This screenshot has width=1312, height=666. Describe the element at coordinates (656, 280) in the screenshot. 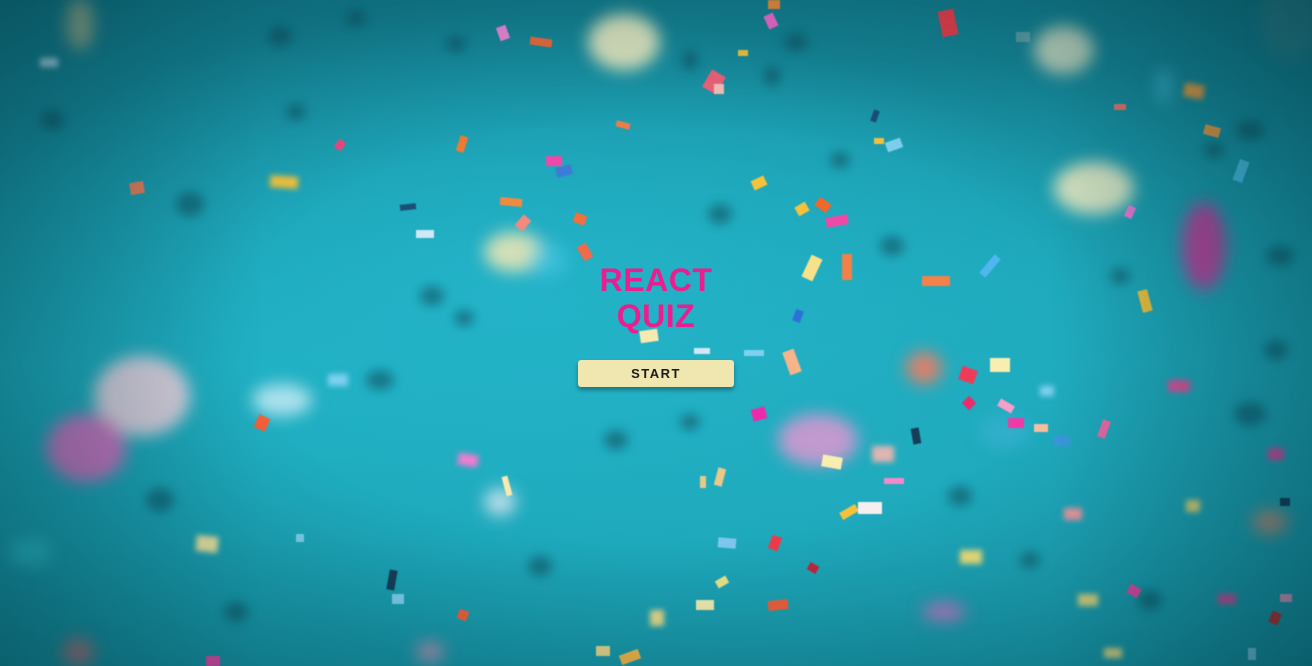

I see `app-title-line-1: REACT` at that location.